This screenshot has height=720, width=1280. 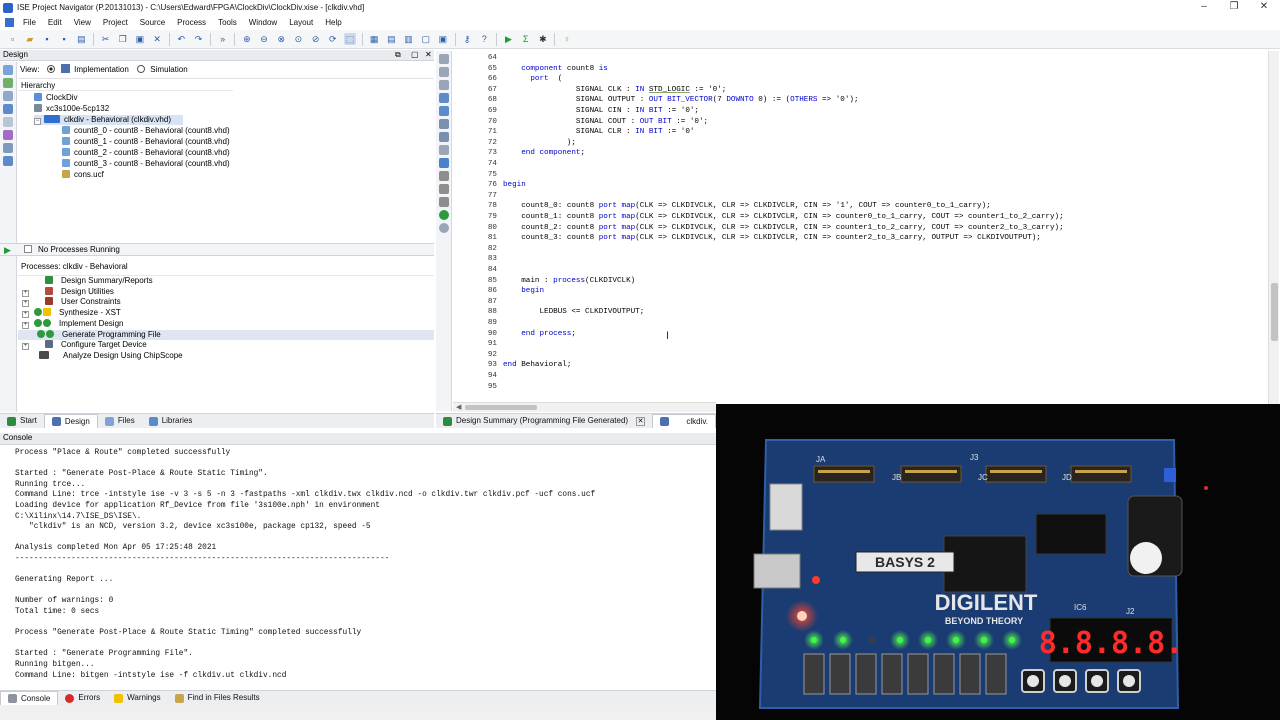 I want to click on maximize-panel-icon: ▢, so click(x=415, y=55).